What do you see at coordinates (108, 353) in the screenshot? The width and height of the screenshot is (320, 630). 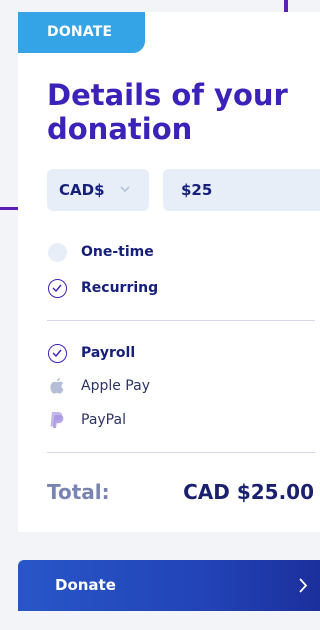 I see `payment-label: Payroll` at bounding box center [108, 353].